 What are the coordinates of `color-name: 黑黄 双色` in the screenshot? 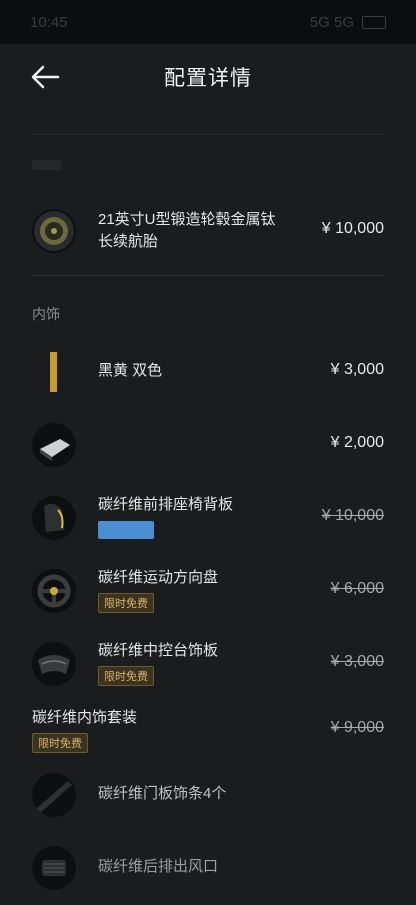 It's located at (130, 370).